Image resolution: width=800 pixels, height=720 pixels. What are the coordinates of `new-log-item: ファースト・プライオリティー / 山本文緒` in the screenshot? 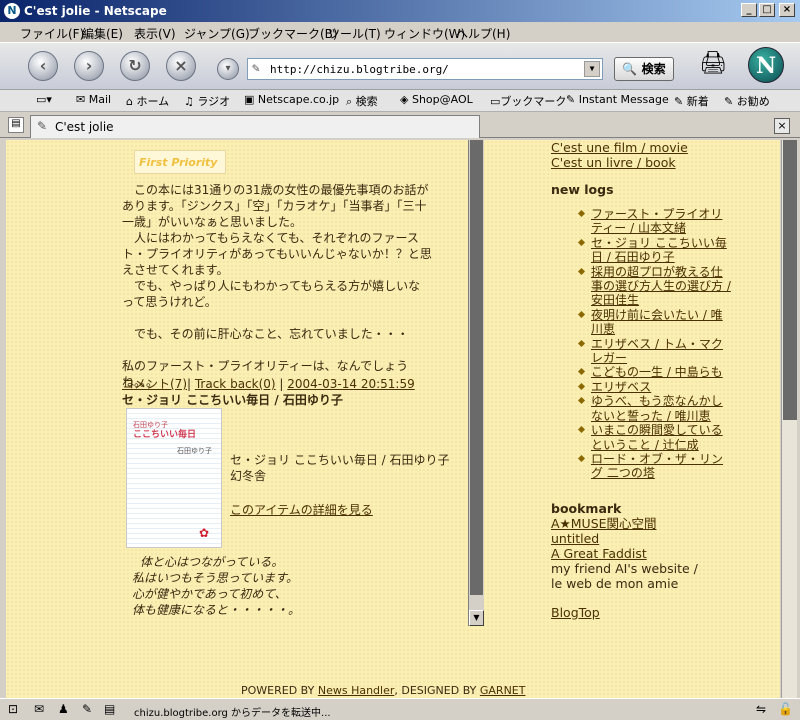 It's located at (656, 221).